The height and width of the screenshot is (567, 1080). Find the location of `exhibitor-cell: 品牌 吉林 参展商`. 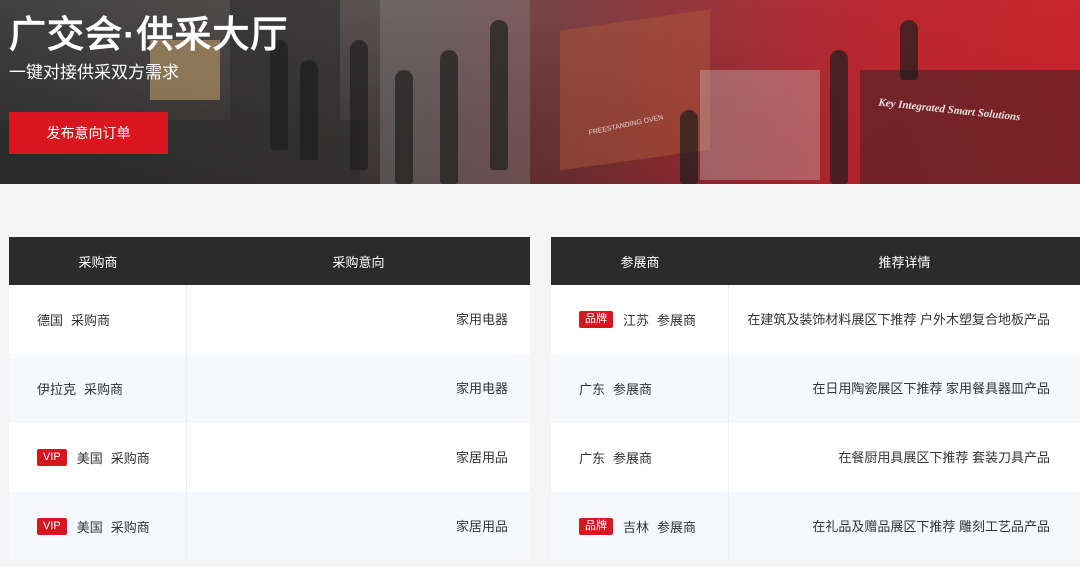

exhibitor-cell: 品牌 吉林 参展商 is located at coordinates (640, 526).